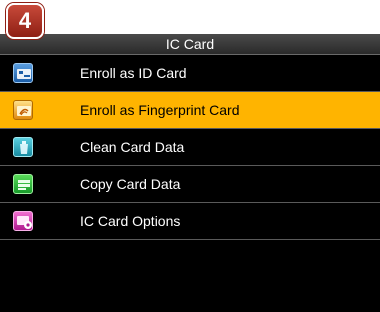  Describe the element at coordinates (132, 147) in the screenshot. I see `menu-item-label: Clean Card Data` at that location.